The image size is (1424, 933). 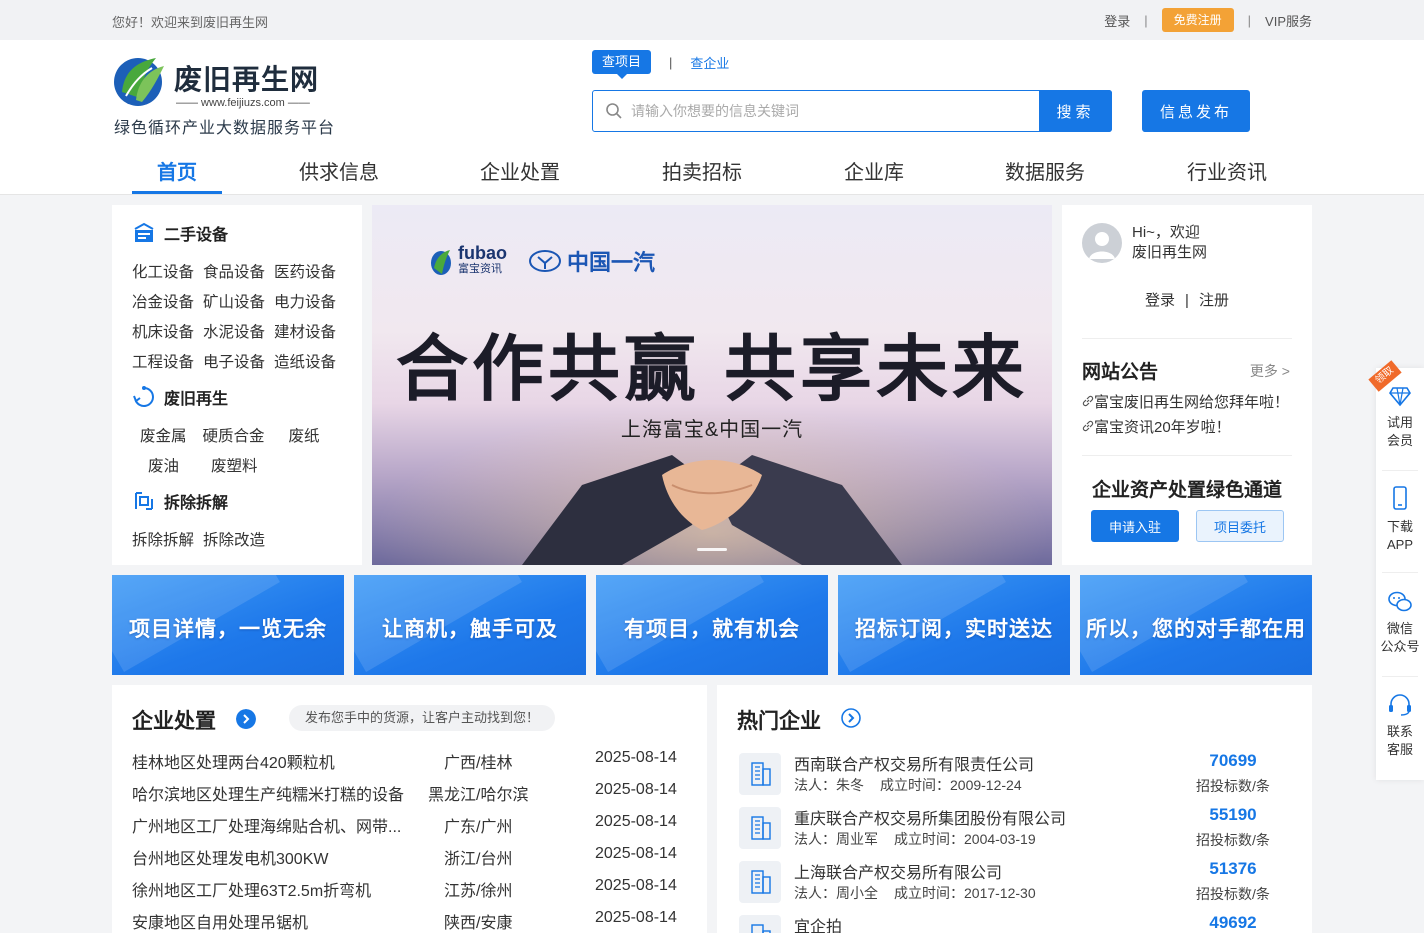 What do you see at coordinates (163, 436) in the screenshot?
I see `category-link: 废金属` at bounding box center [163, 436].